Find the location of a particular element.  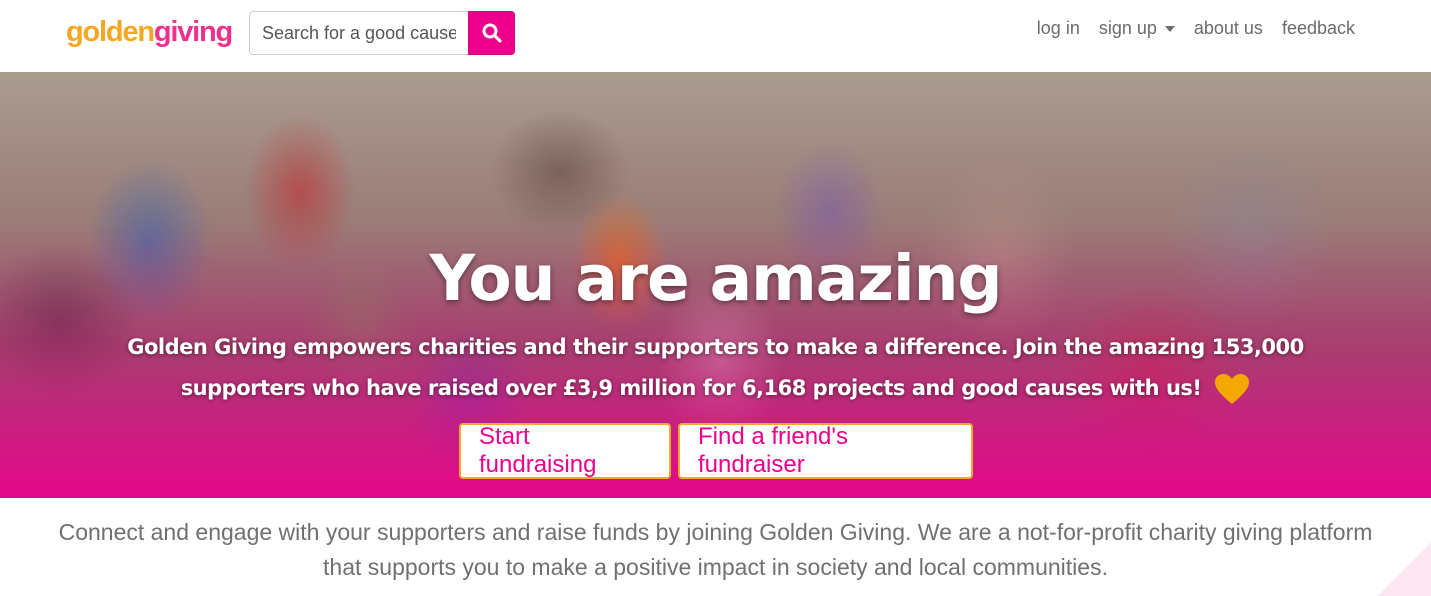

search-button is located at coordinates (491, 33).